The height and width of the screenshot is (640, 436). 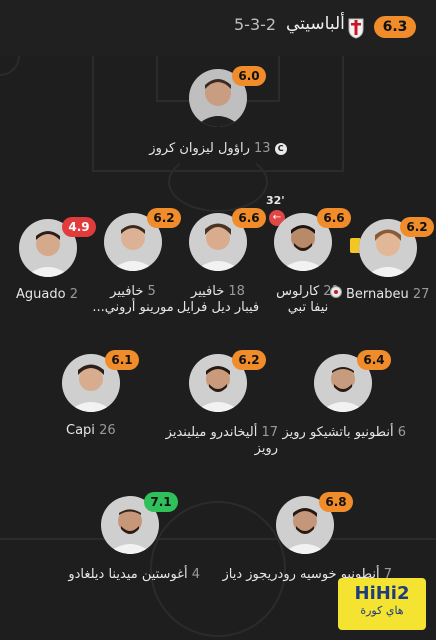 What do you see at coordinates (218, 182) in the screenshot?
I see `penalty-arc-line` at bounding box center [218, 182].